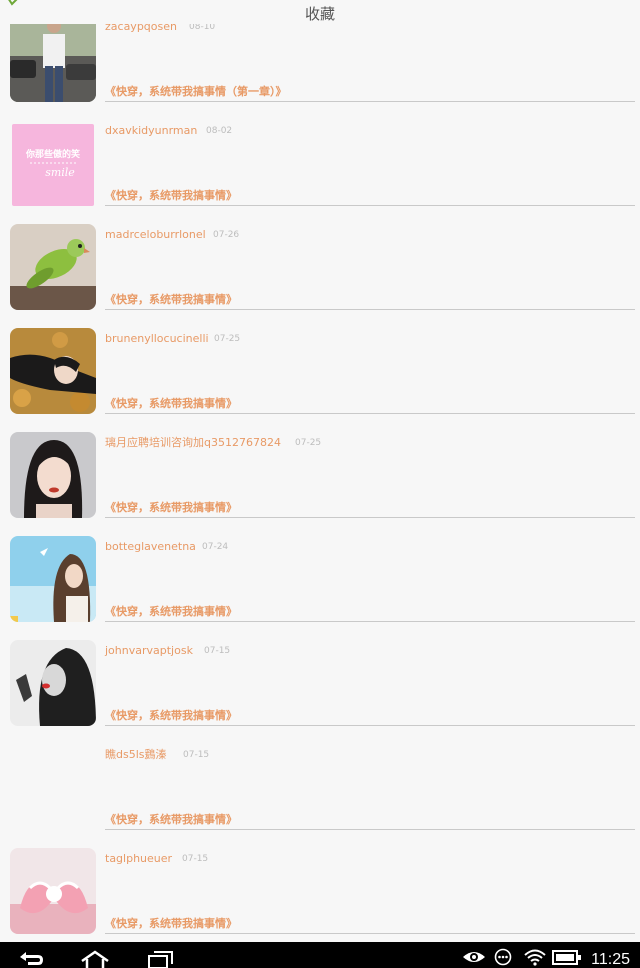 The width and height of the screenshot is (640, 968). What do you see at coordinates (320, 880) in the screenshot?
I see `list-item: taglphueuer 07-15 《快穿，系统带我搞事情》` at bounding box center [320, 880].